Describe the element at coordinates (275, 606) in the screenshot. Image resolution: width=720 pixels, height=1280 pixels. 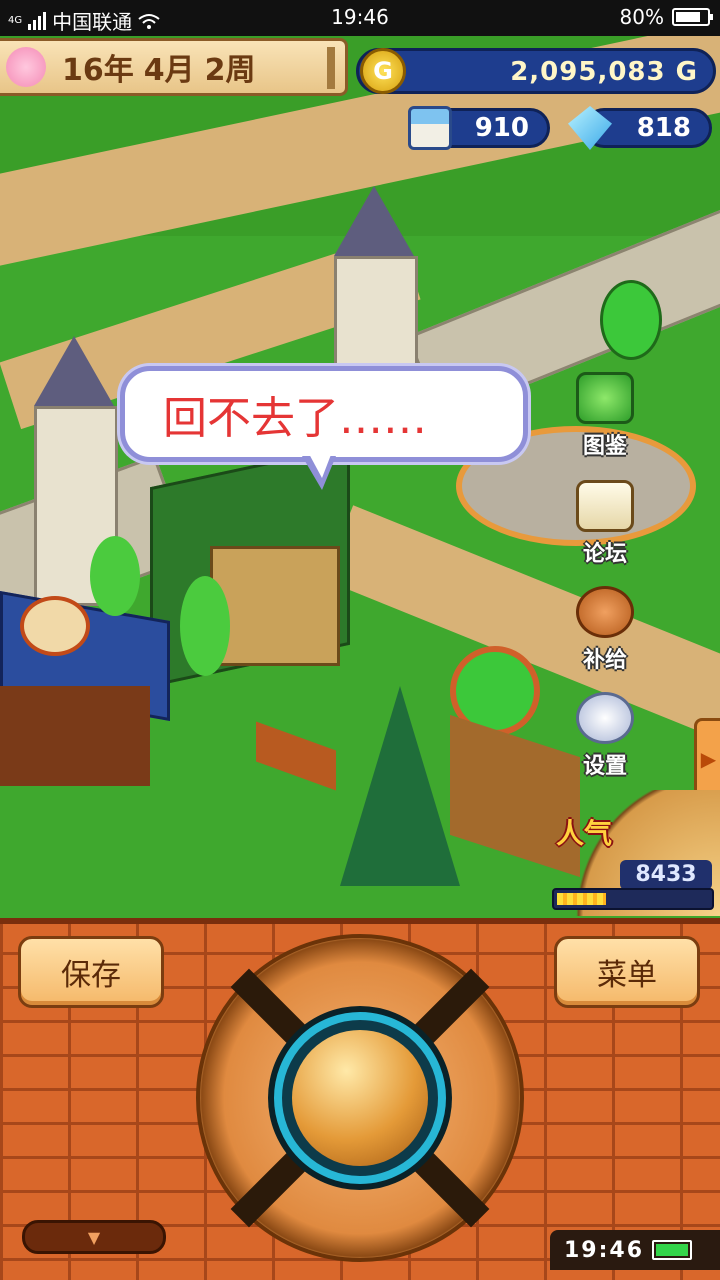
I see `house` at that location.